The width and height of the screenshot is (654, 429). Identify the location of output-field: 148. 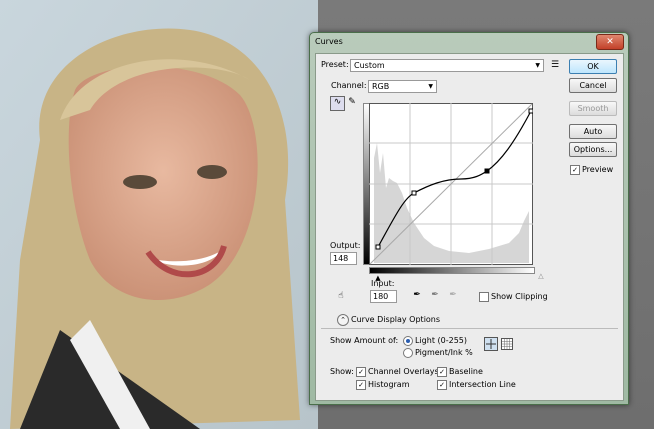
(343, 258).